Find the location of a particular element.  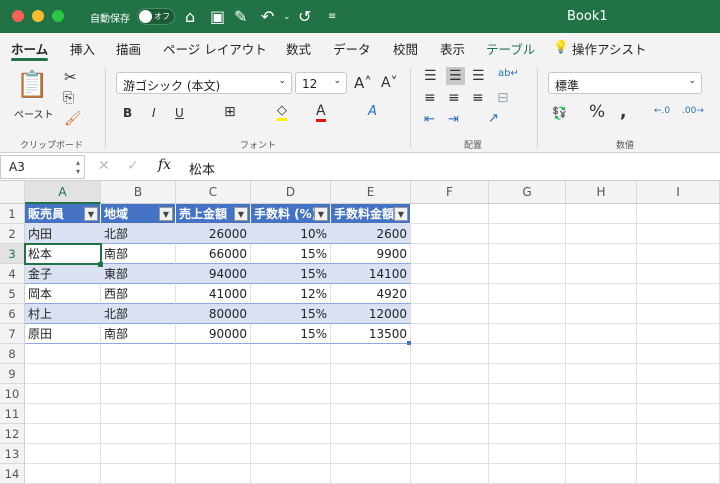

comma-style-icon: , is located at coordinates (623, 112).